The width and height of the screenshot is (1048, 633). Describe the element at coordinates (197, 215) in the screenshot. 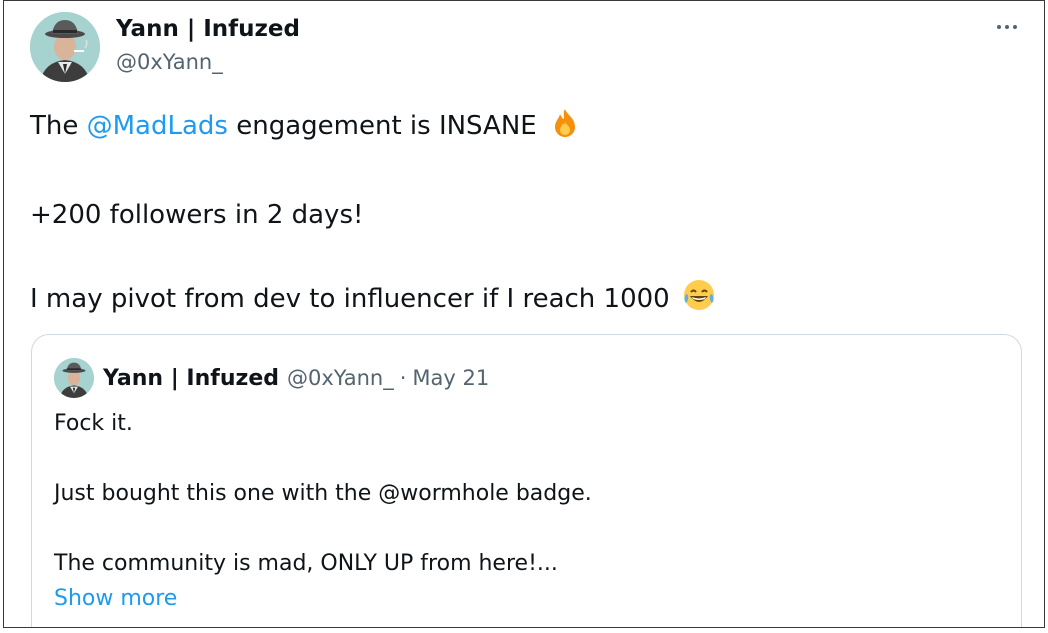

I see `tweet-line-2: +200 followers in 2 days!` at that location.